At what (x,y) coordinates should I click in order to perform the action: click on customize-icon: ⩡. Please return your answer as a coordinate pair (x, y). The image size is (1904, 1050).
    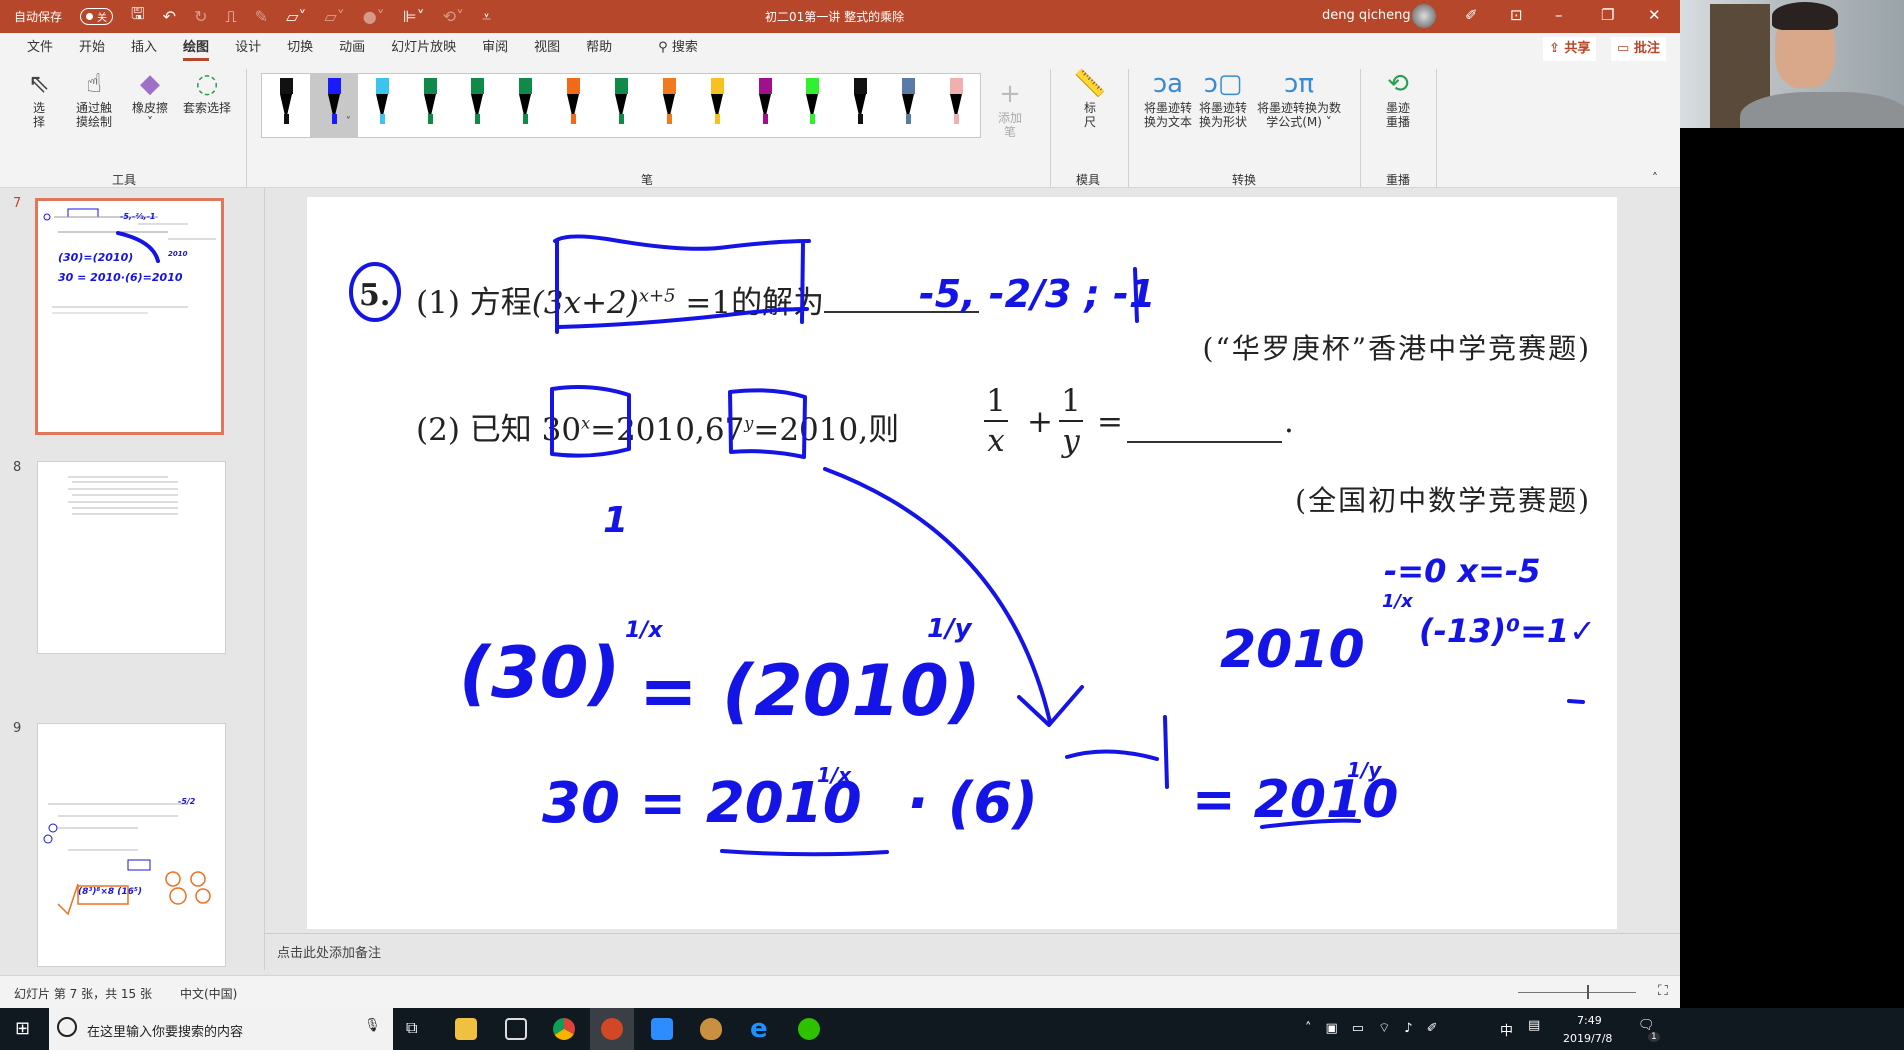
    Looking at the image, I should click on (486, 17).